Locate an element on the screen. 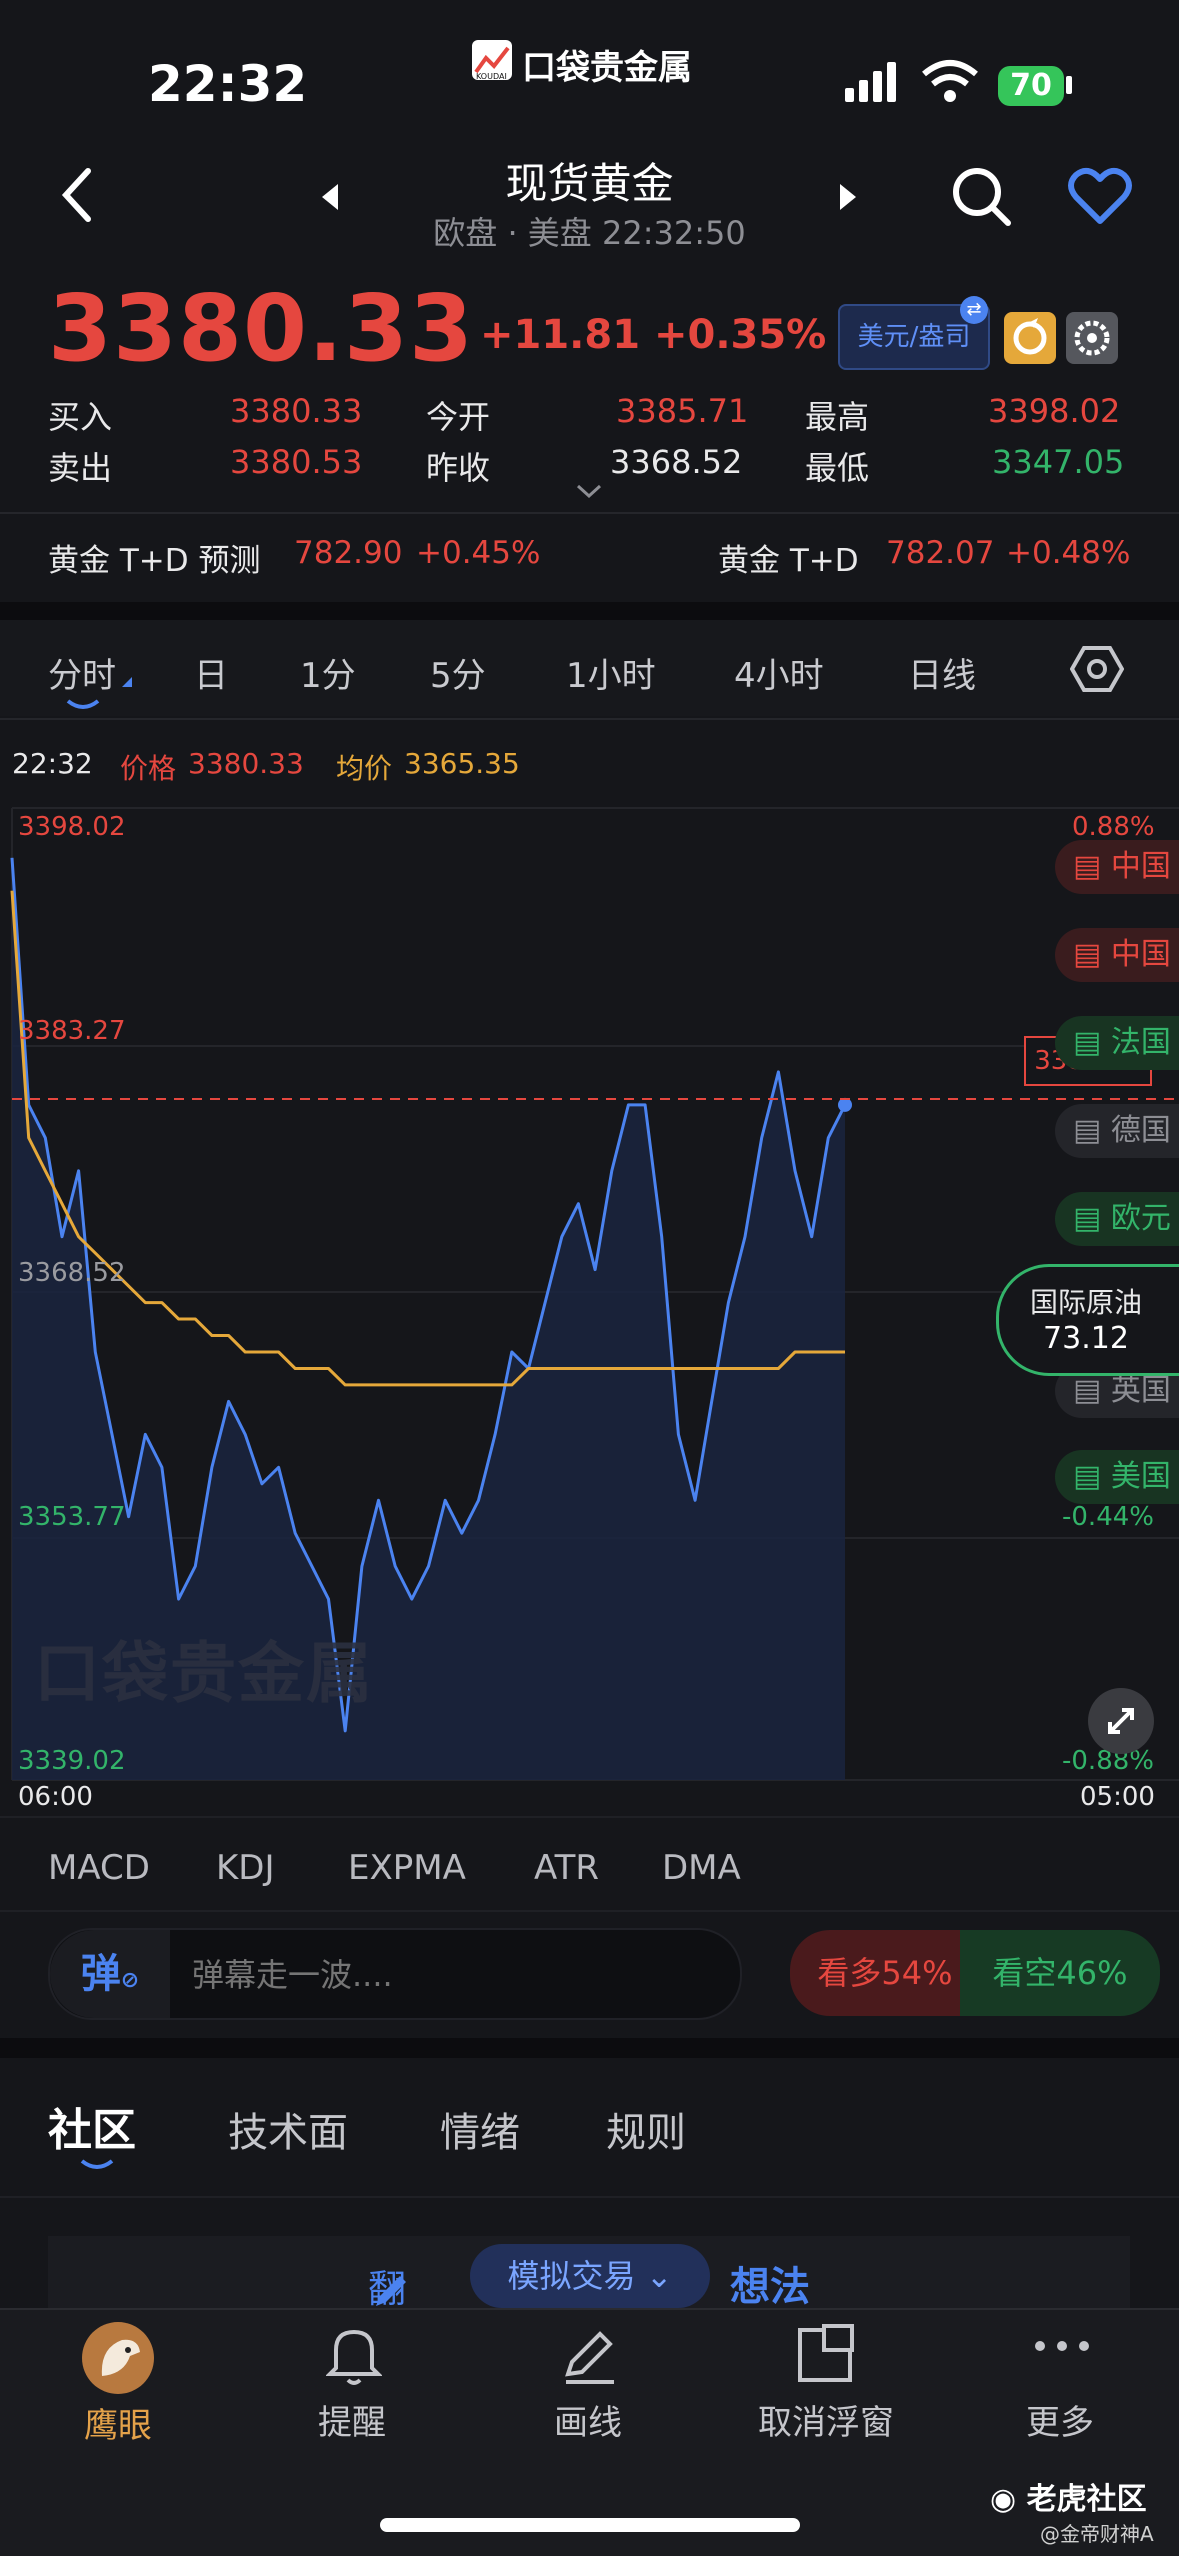 This screenshot has height=2556, width=1179. chart-price-value: 3380.33 is located at coordinates (246, 763).